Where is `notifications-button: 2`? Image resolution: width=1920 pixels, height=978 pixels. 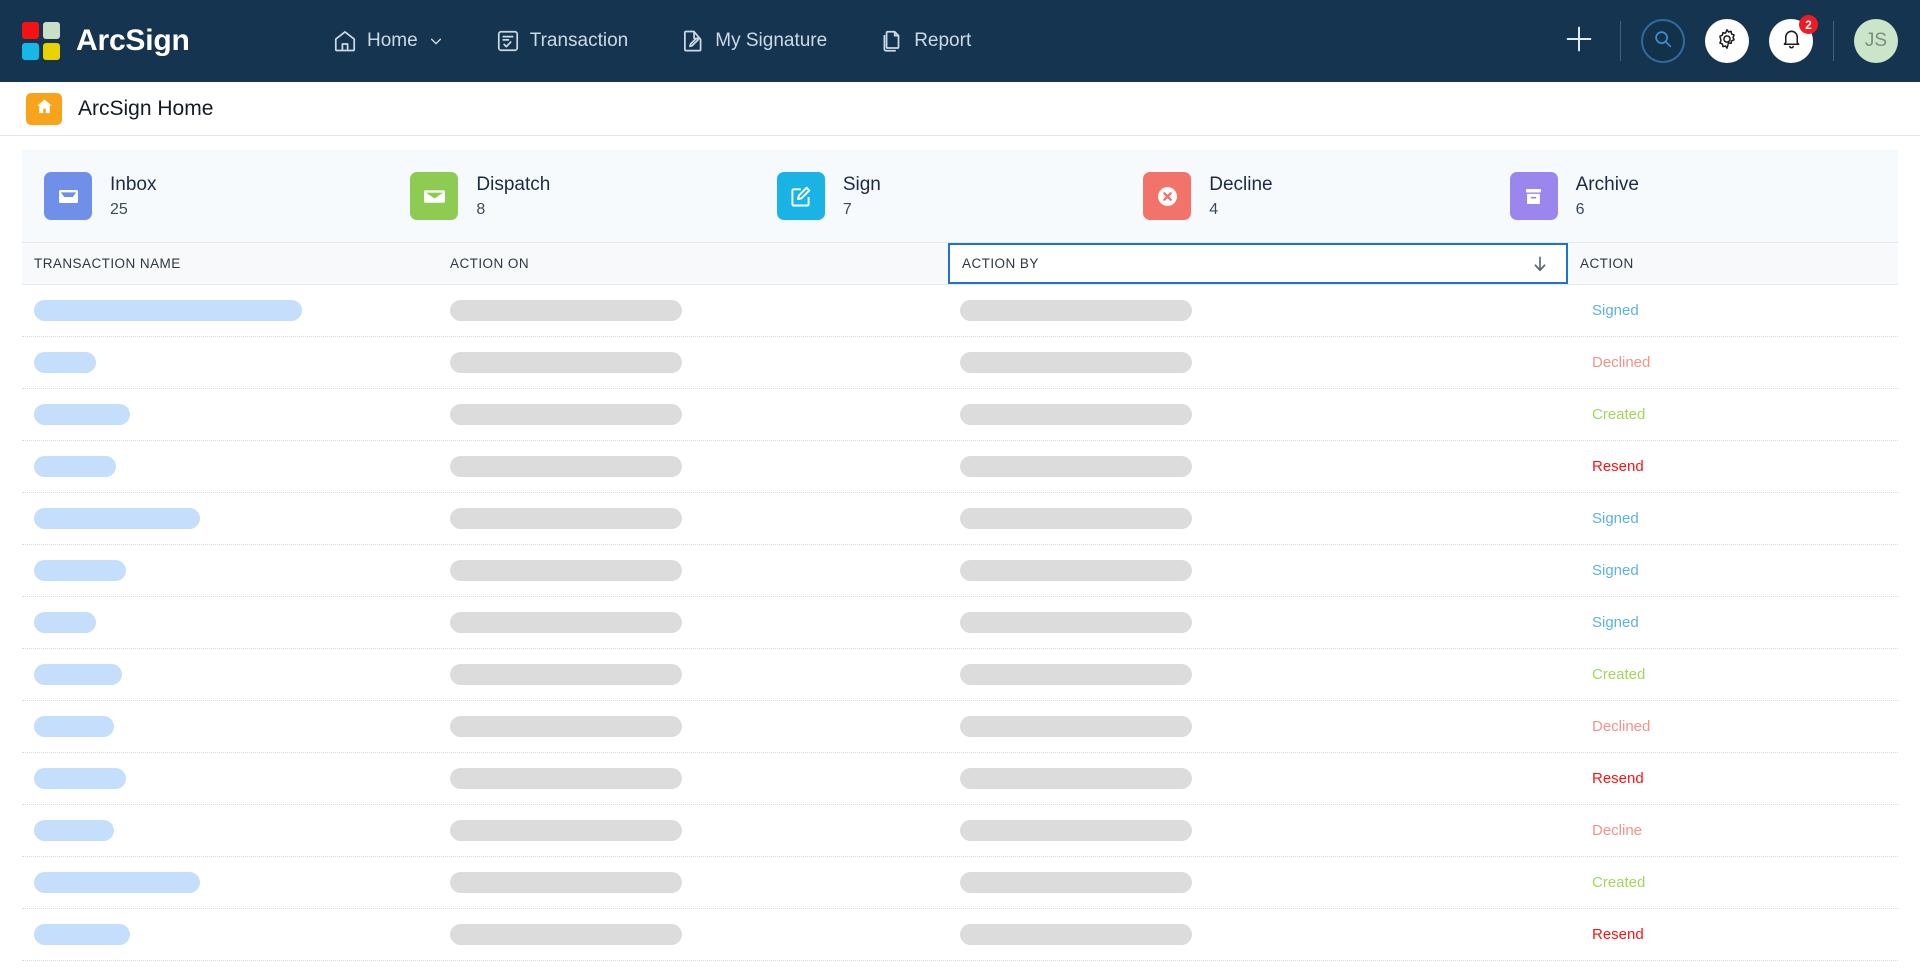
notifications-button: 2 is located at coordinates (1793, 39).